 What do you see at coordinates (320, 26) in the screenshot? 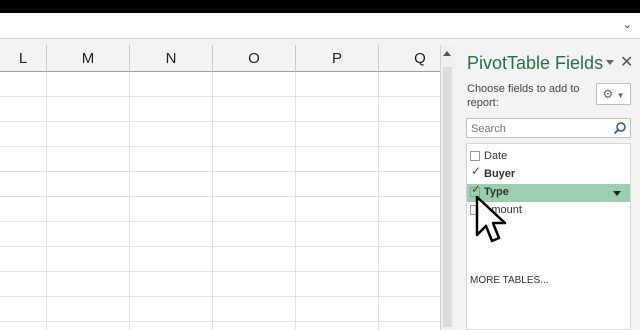
I see `formula-bar: ⌄` at bounding box center [320, 26].